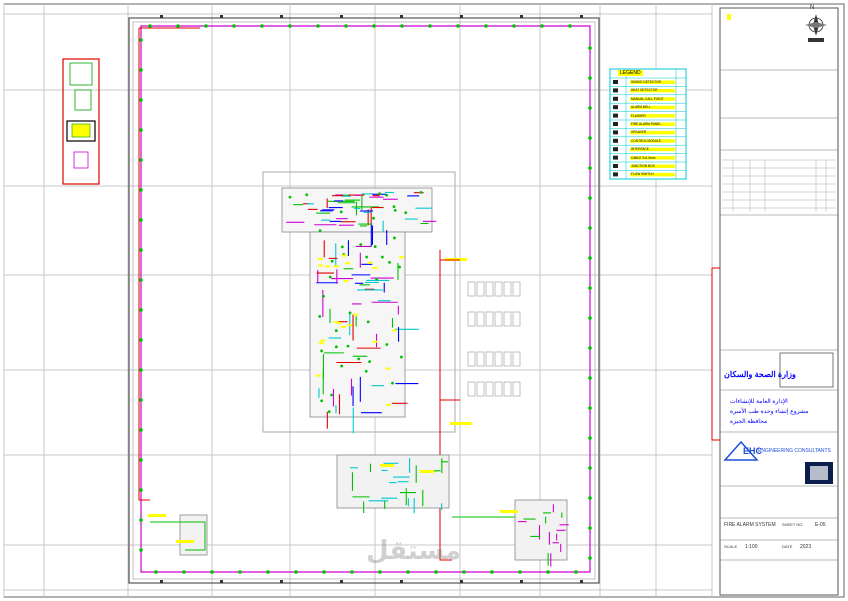 Image resolution: width=848 pixels, height=601 pixels. I want to click on legend-label: CONTROL MODULE, so click(646, 140).